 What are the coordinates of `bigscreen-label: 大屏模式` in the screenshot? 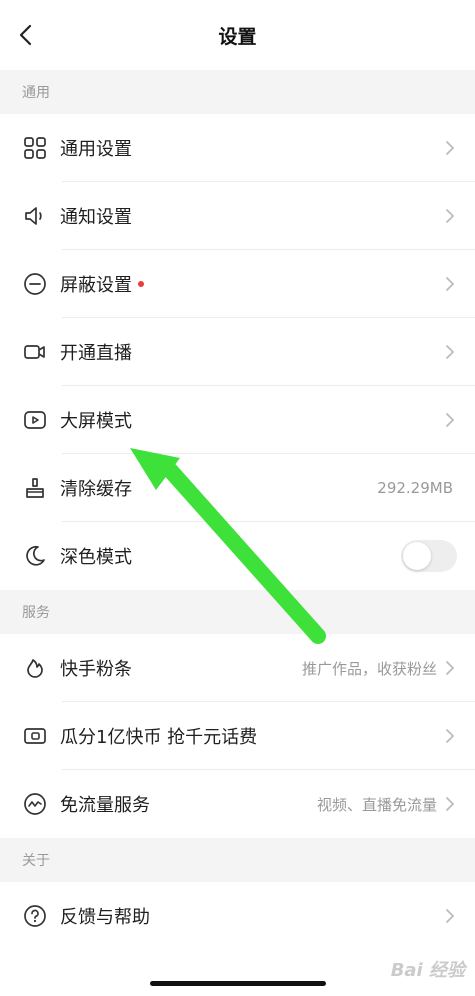 It's located at (96, 421).